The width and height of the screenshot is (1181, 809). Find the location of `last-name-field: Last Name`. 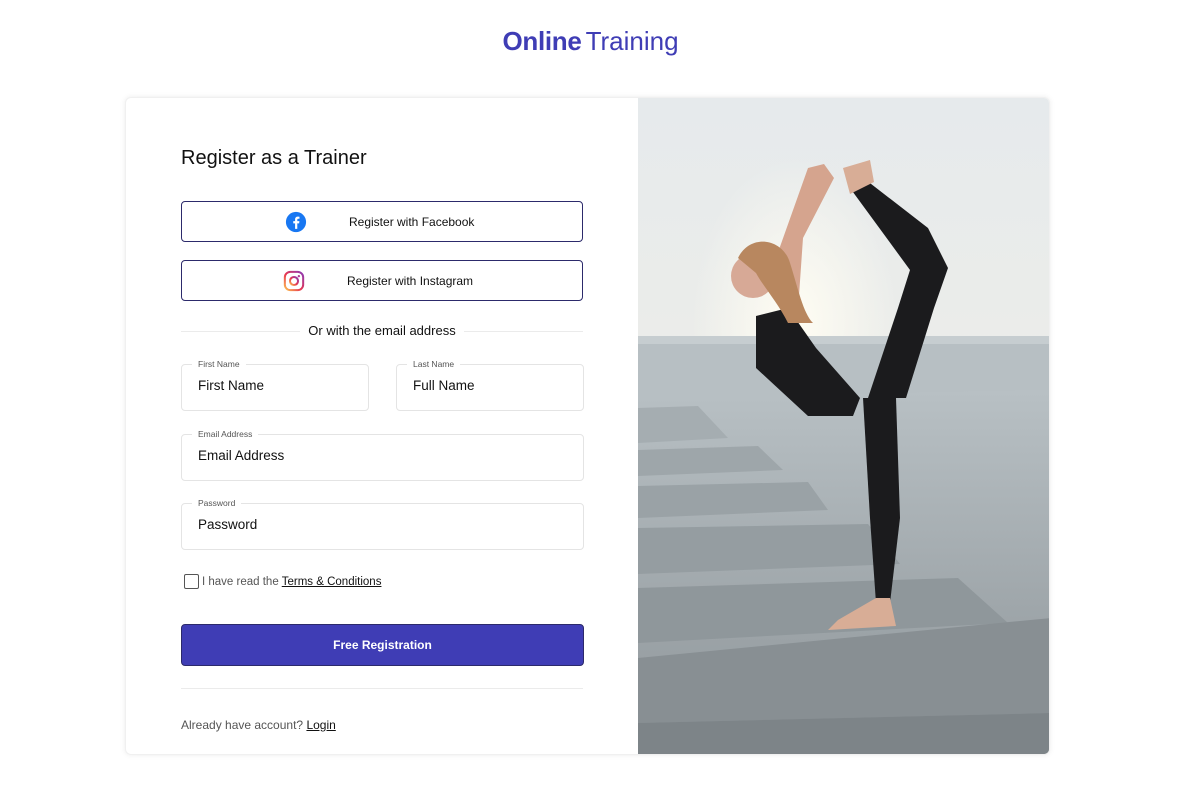

last-name-field: Last Name is located at coordinates (490, 385).